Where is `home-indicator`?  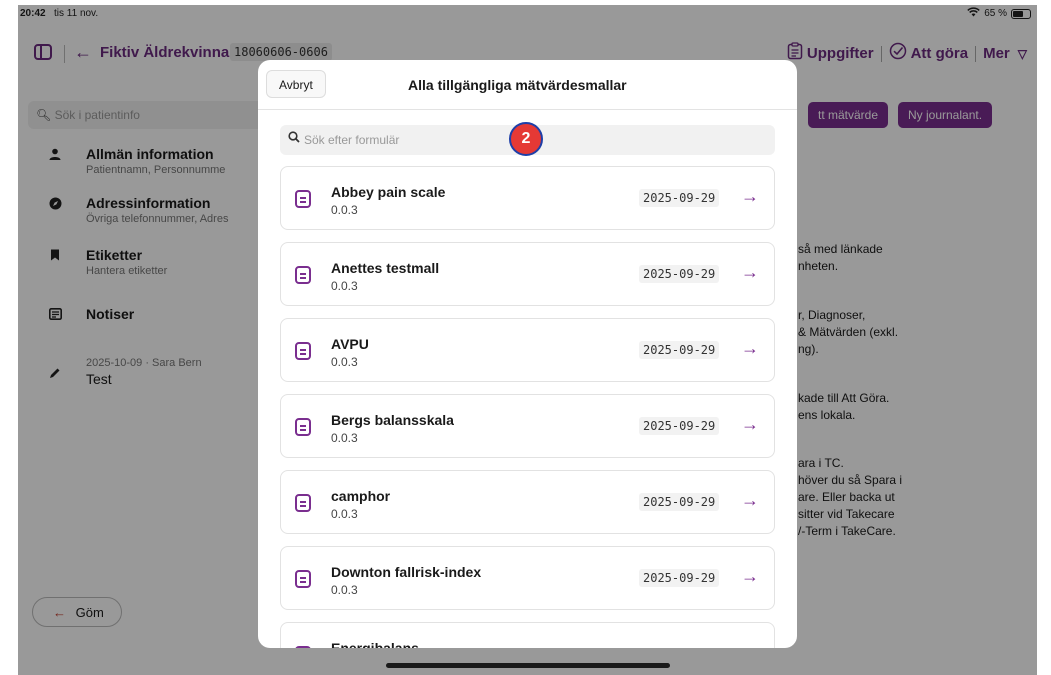
home-indicator is located at coordinates (528, 665).